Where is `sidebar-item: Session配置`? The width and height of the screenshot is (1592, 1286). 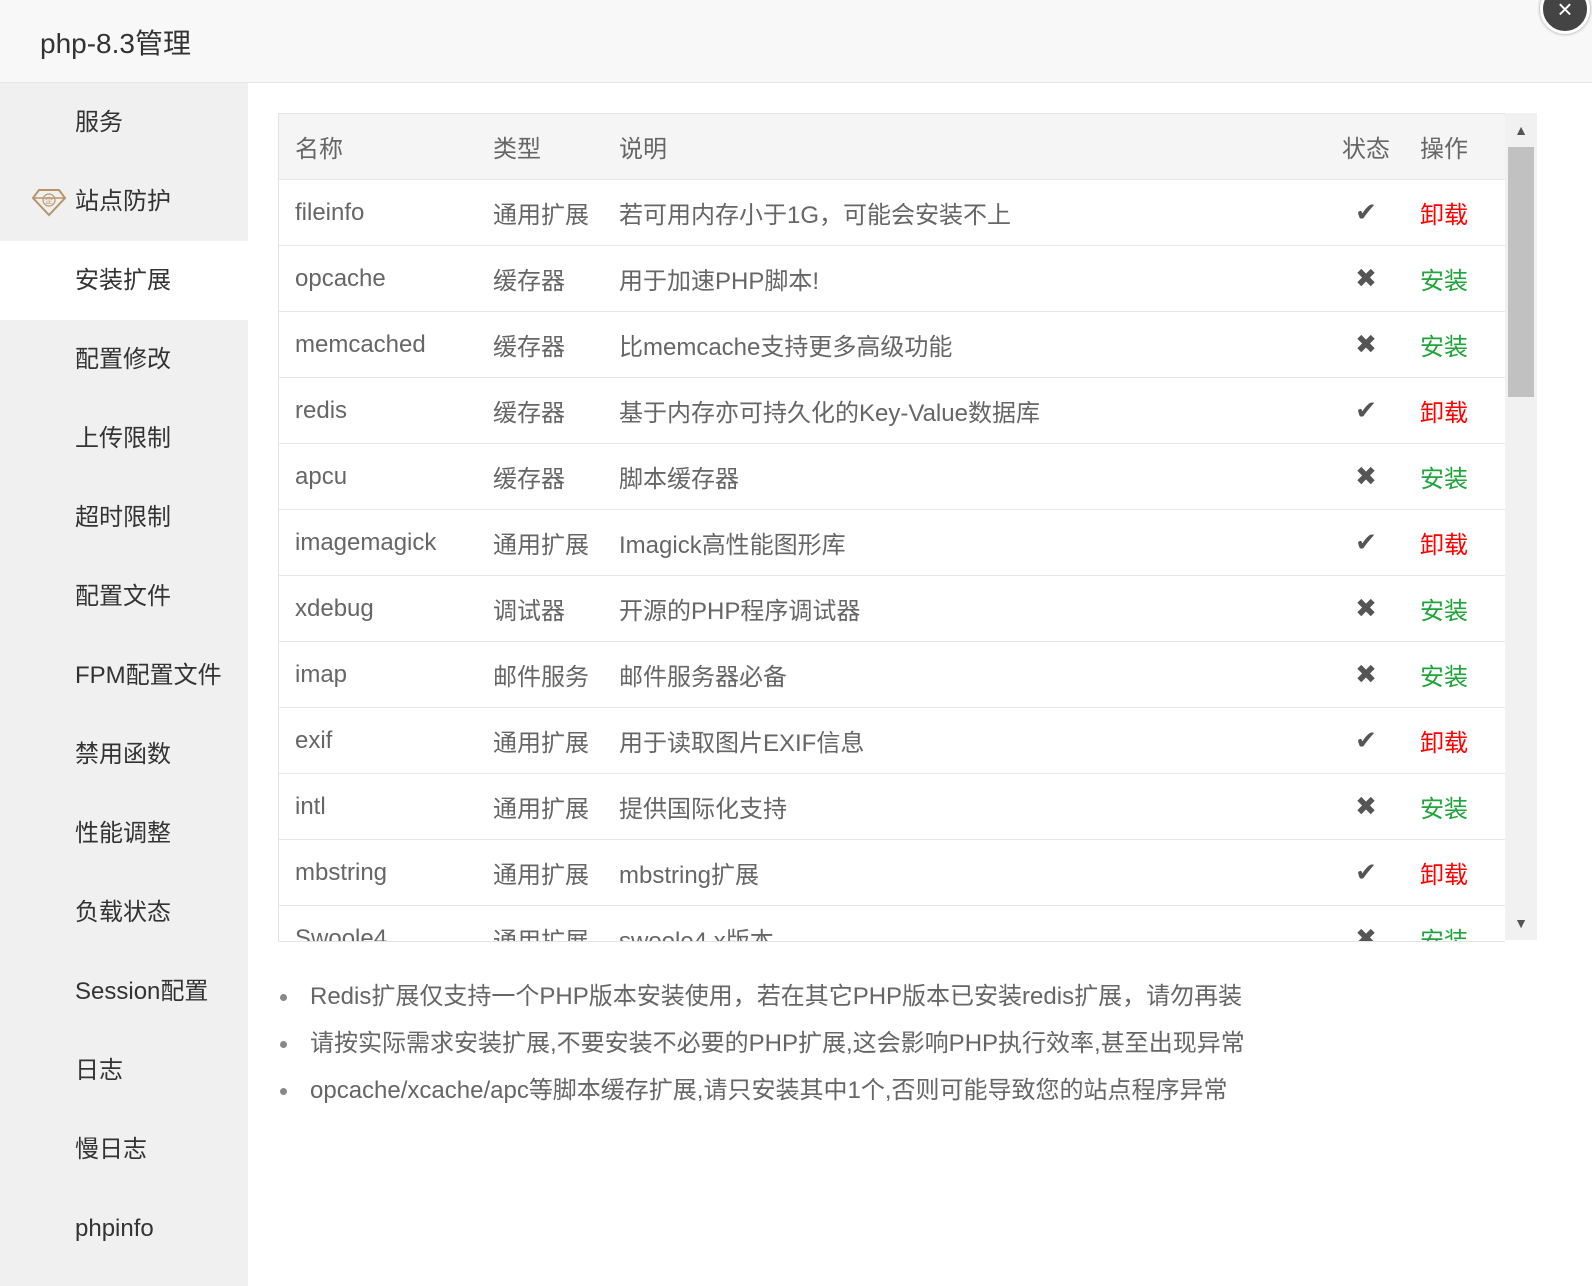
sidebar-item: Session配置 is located at coordinates (124, 991).